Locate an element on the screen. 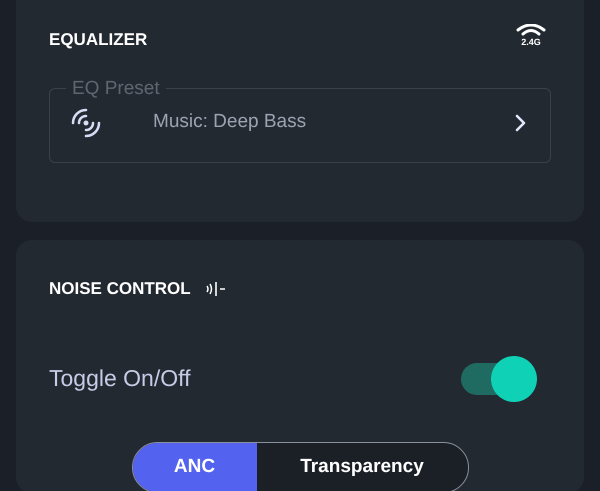 The height and width of the screenshot is (491, 600). field-label: EQ Preset is located at coordinates (116, 88).